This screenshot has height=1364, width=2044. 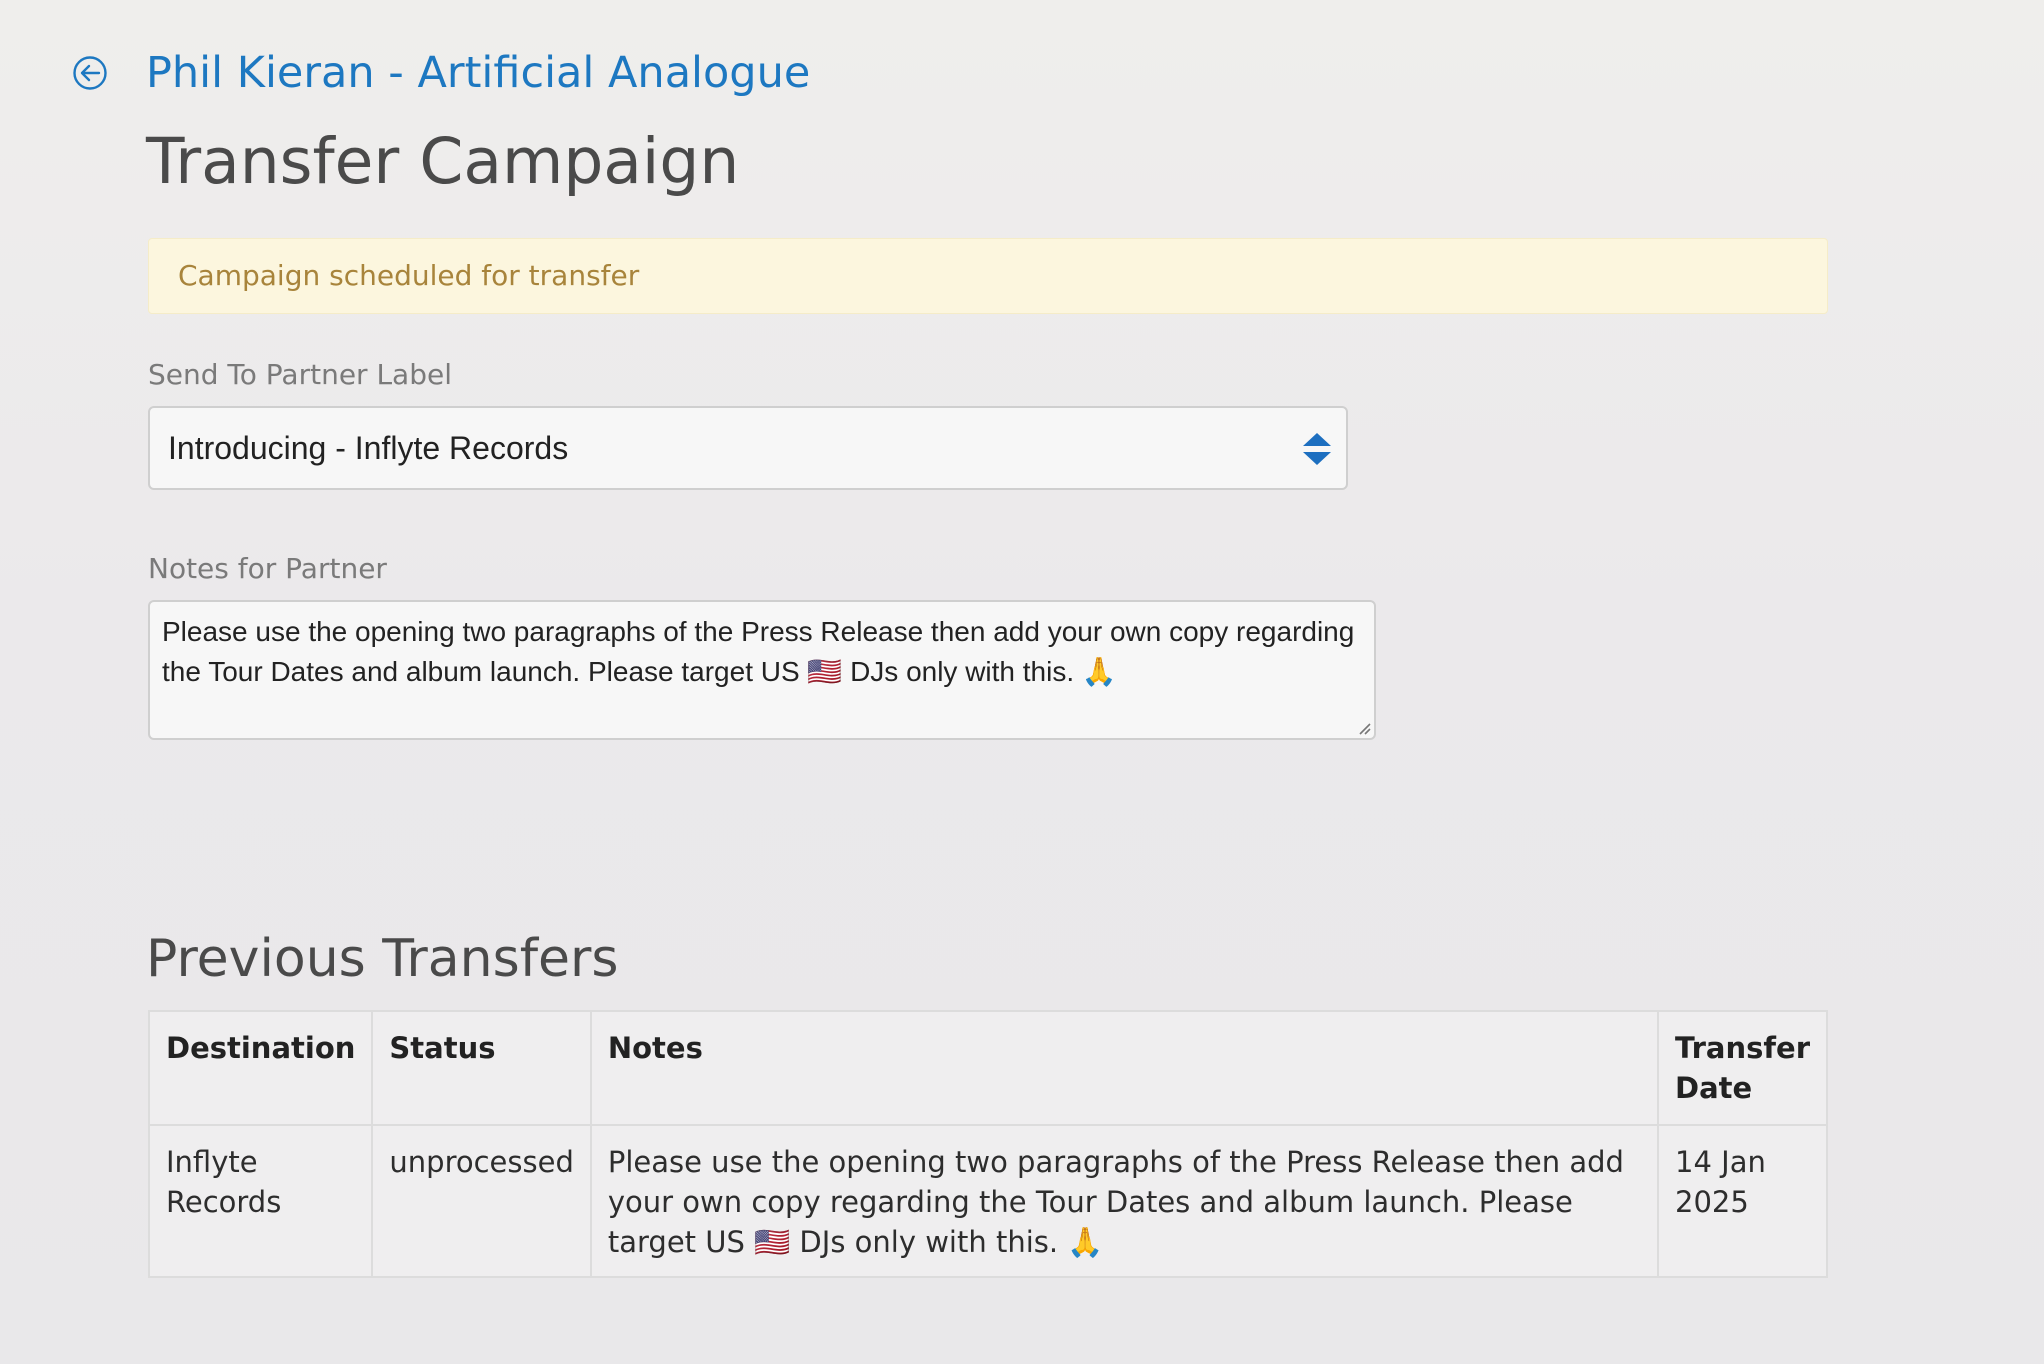 What do you see at coordinates (90, 73) in the screenshot?
I see `circle-arrow-left-icon` at bounding box center [90, 73].